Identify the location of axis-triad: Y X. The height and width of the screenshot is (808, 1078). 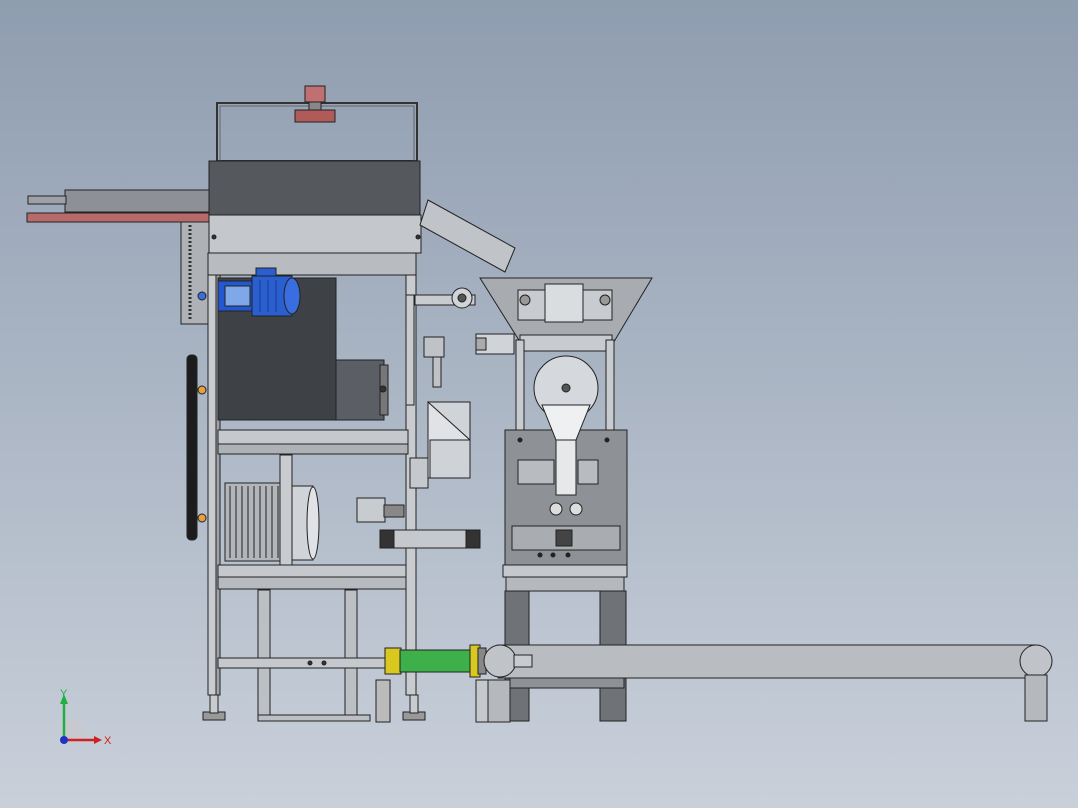
(86, 717).